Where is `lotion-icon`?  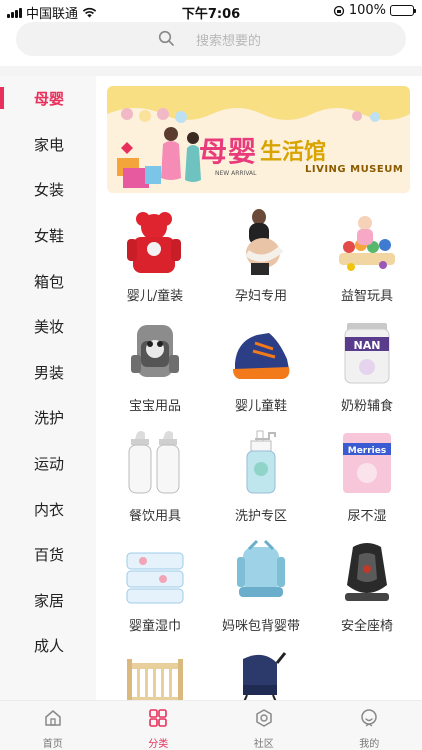
lotion-icon is located at coordinates (261, 462).